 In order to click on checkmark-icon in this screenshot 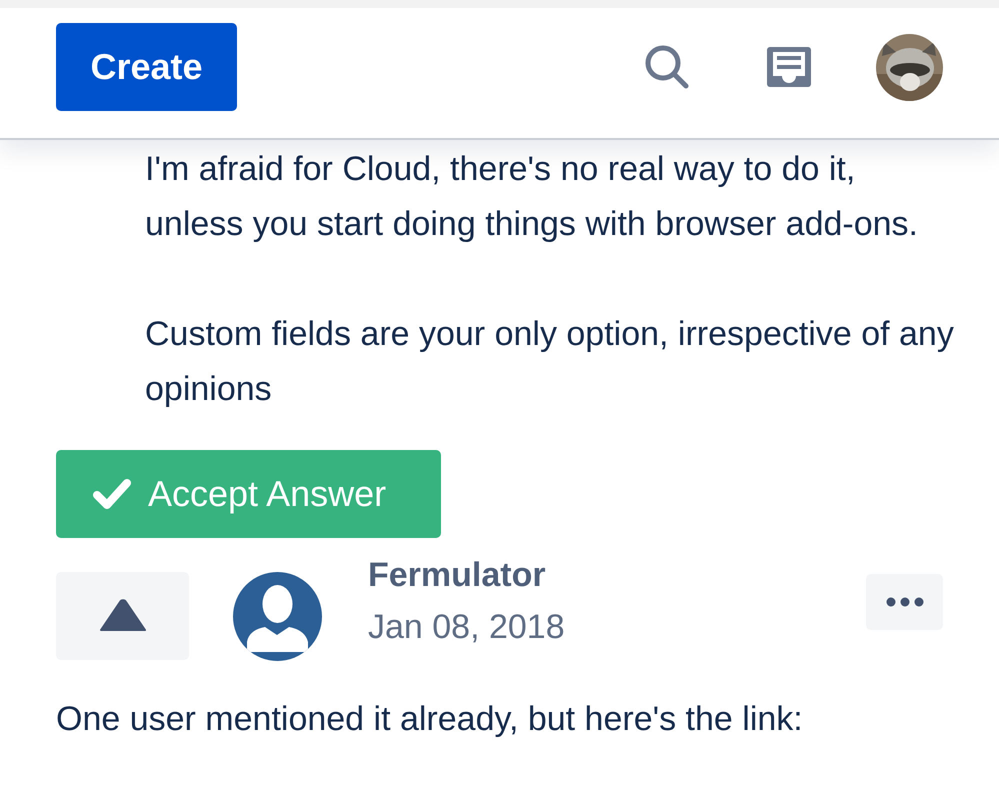, I will do `click(112, 494)`.